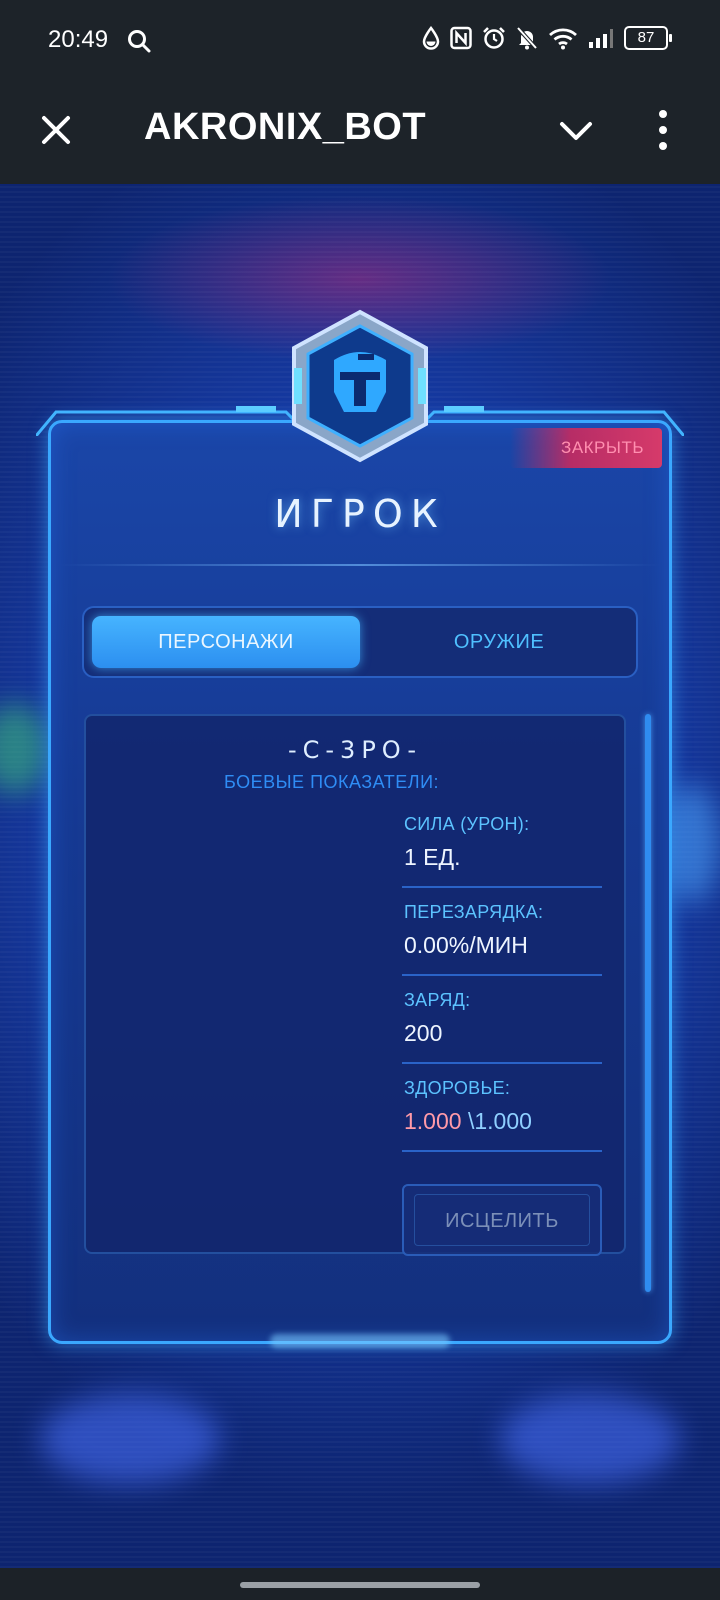  Describe the element at coordinates (461, 38) in the screenshot. I see `nfc-icon` at that location.